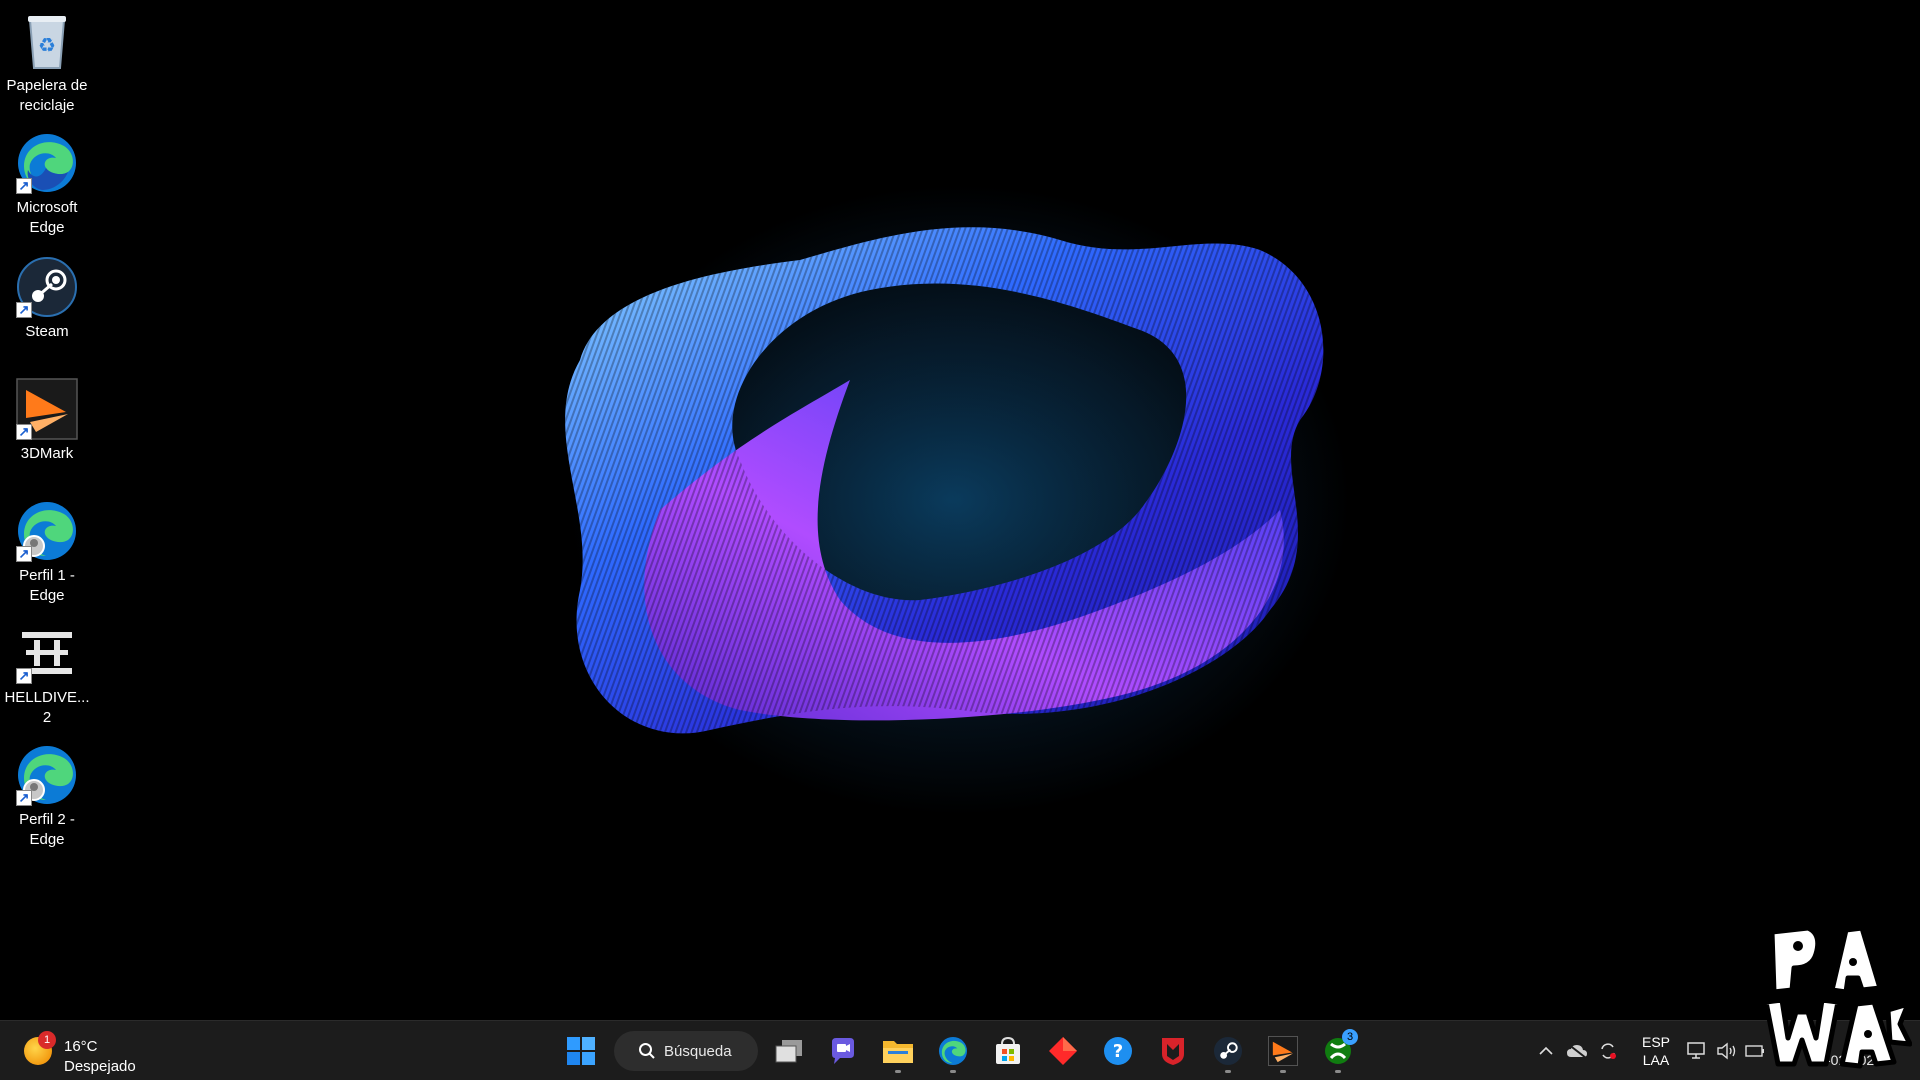 The width and height of the screenshot is (1920, 1080). Describe the element at coordinates (1696, 1050) in the screenshot. I see `network-icon` at that location.